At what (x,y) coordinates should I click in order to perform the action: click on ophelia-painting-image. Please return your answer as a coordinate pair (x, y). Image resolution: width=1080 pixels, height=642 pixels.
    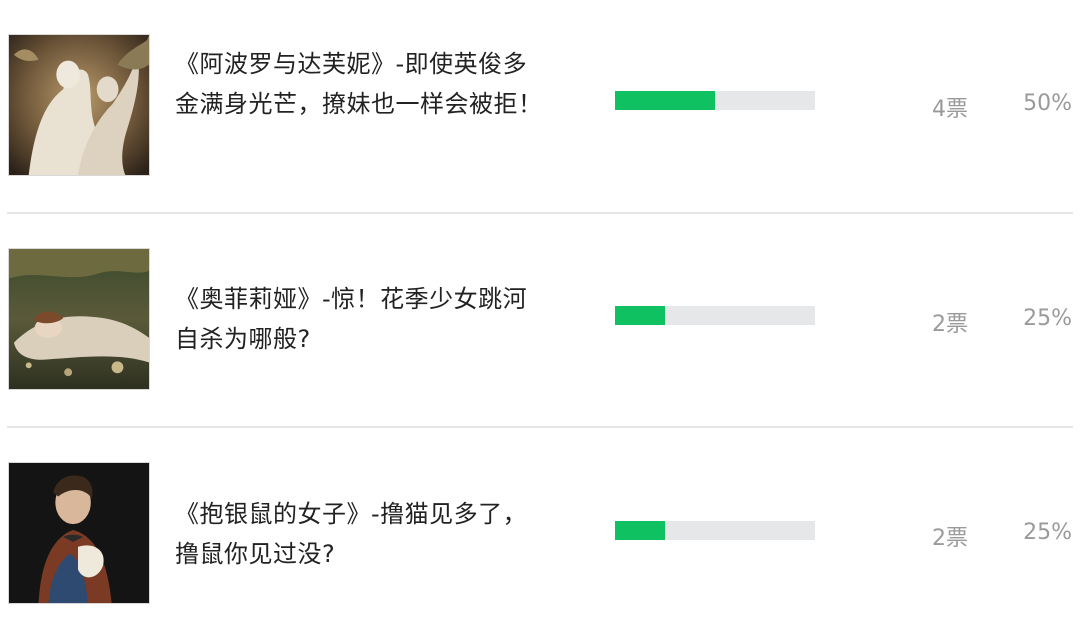
    Looking at the image, I should click on (79, 319).